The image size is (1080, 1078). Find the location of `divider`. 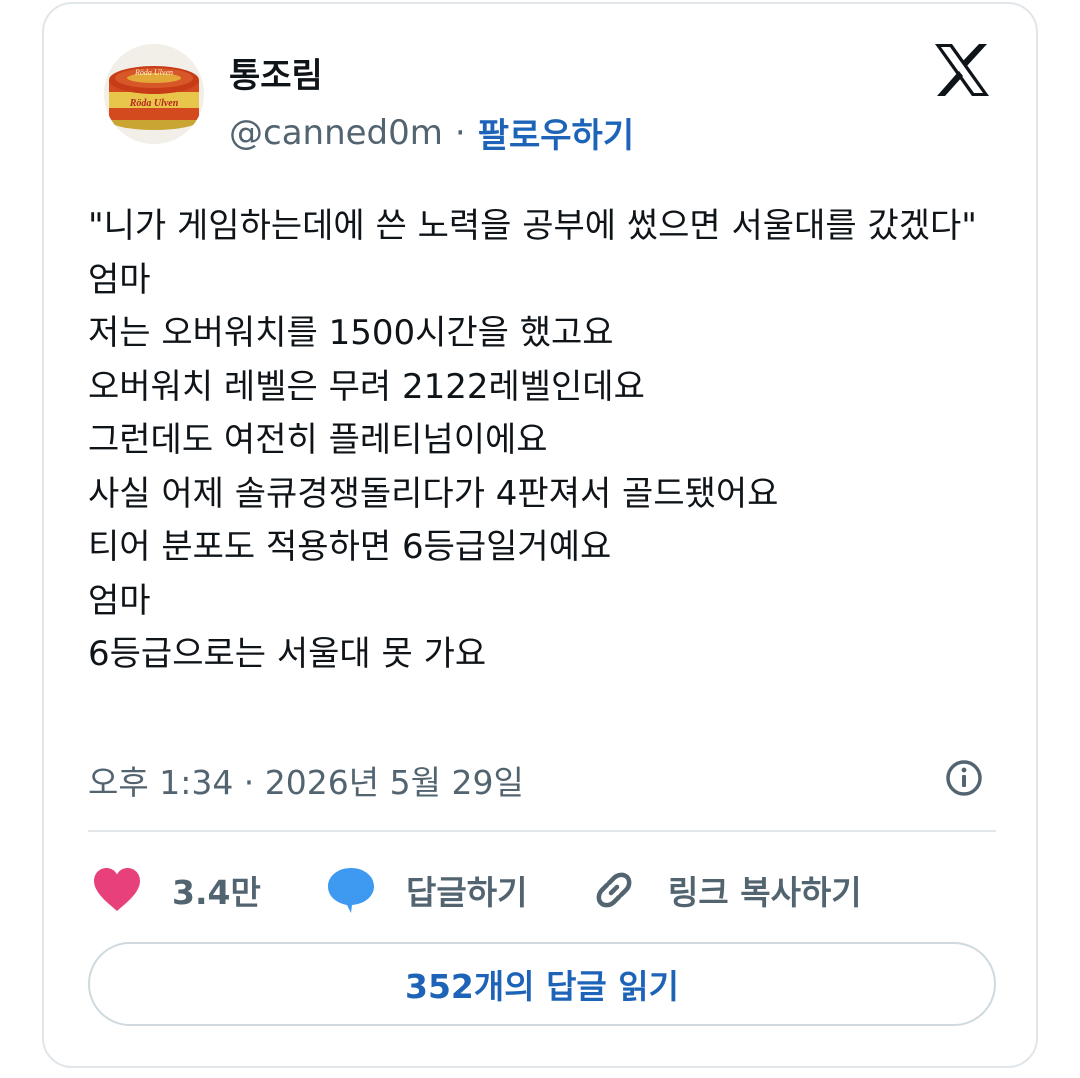

divider is located at coordinates (542, 831).